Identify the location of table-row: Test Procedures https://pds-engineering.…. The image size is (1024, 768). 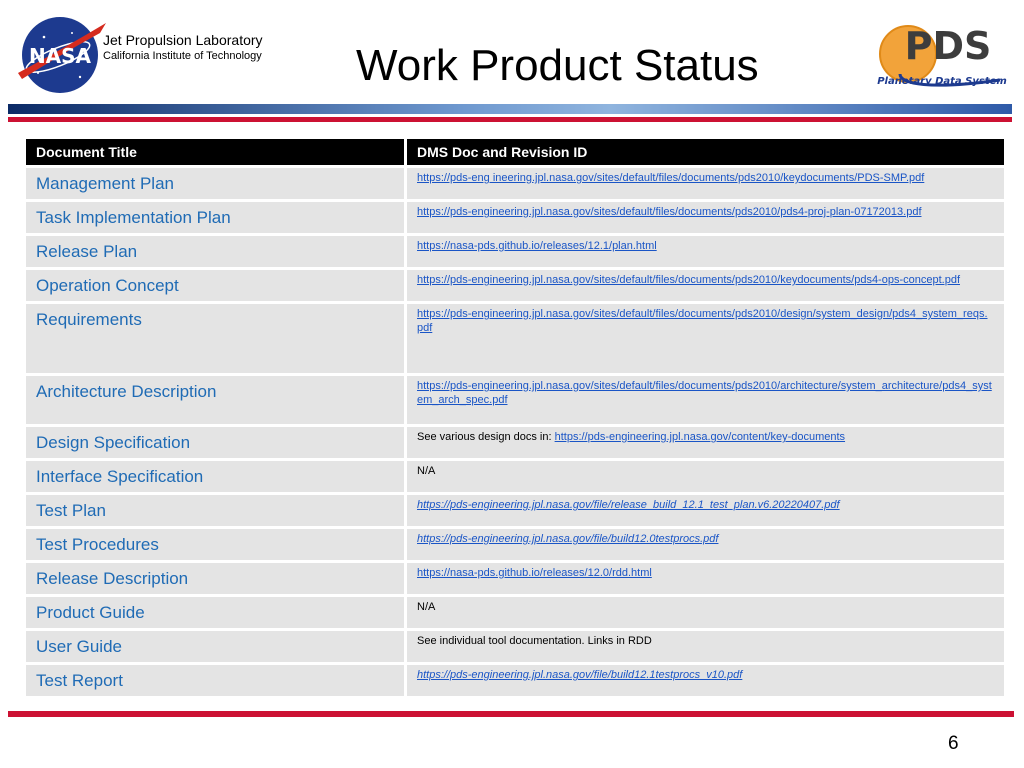
(515, 544).